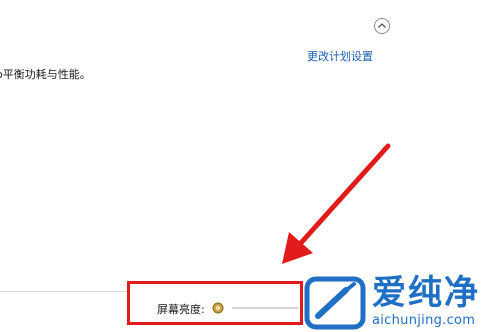  What do you see at coordinates (426, 293) in the screenshot?
I see `watermark-title: 爱纯净` at bounding box center [426, 293].